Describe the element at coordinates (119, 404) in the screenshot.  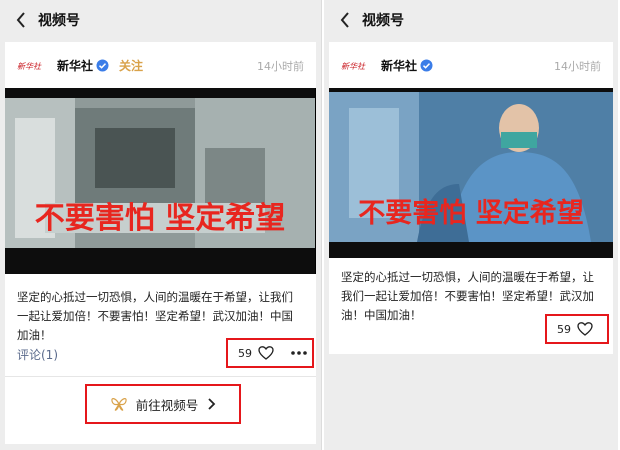
I see `butterfly-icon` at that location.